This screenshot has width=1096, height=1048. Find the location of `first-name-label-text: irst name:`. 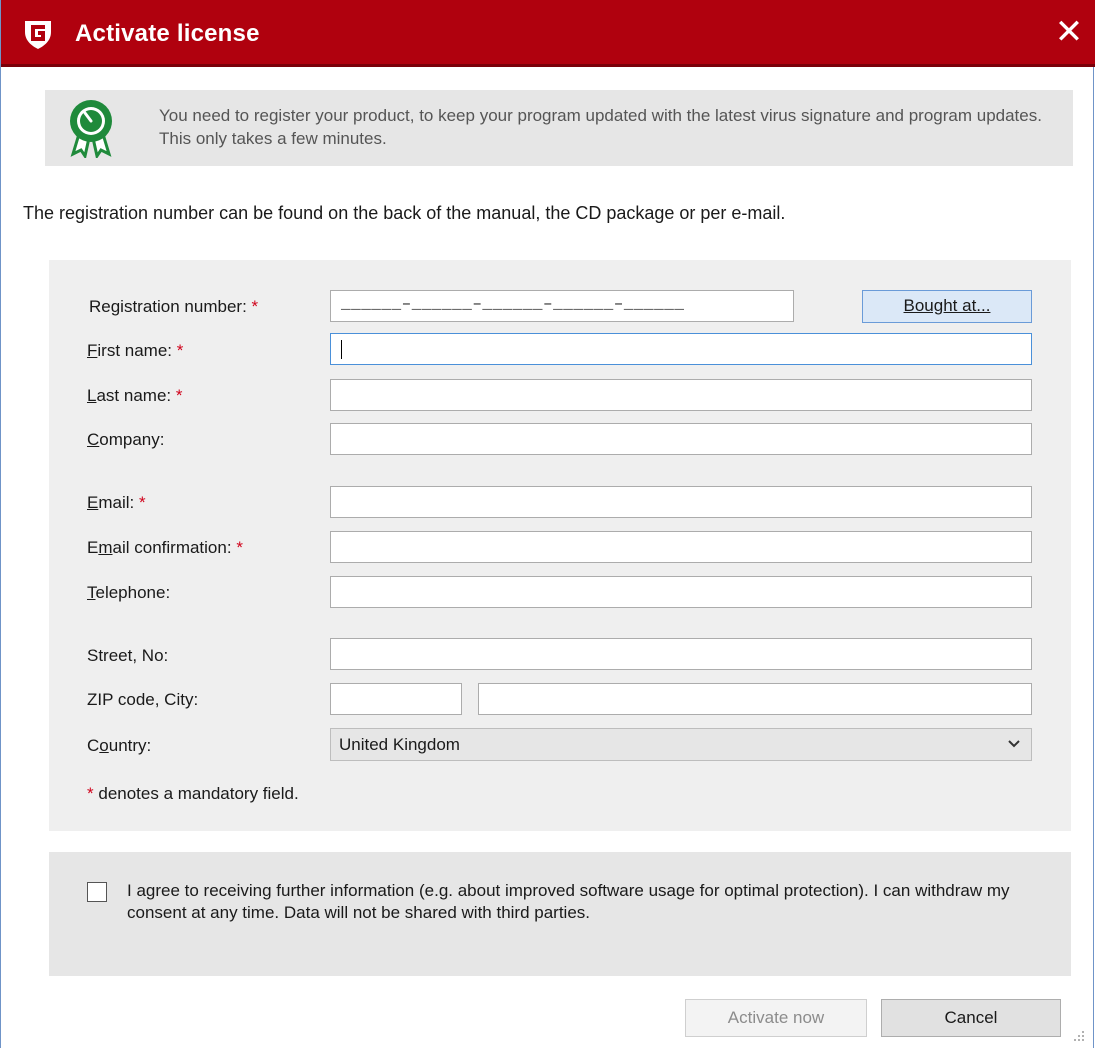

first-name-label-text: irst name: is located at coordinates (135, 350).